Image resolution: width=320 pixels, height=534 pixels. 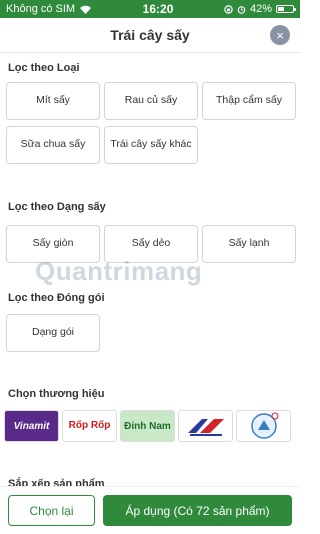 I want to click on brand-4-logo-icon, so click(x=205, y=427).